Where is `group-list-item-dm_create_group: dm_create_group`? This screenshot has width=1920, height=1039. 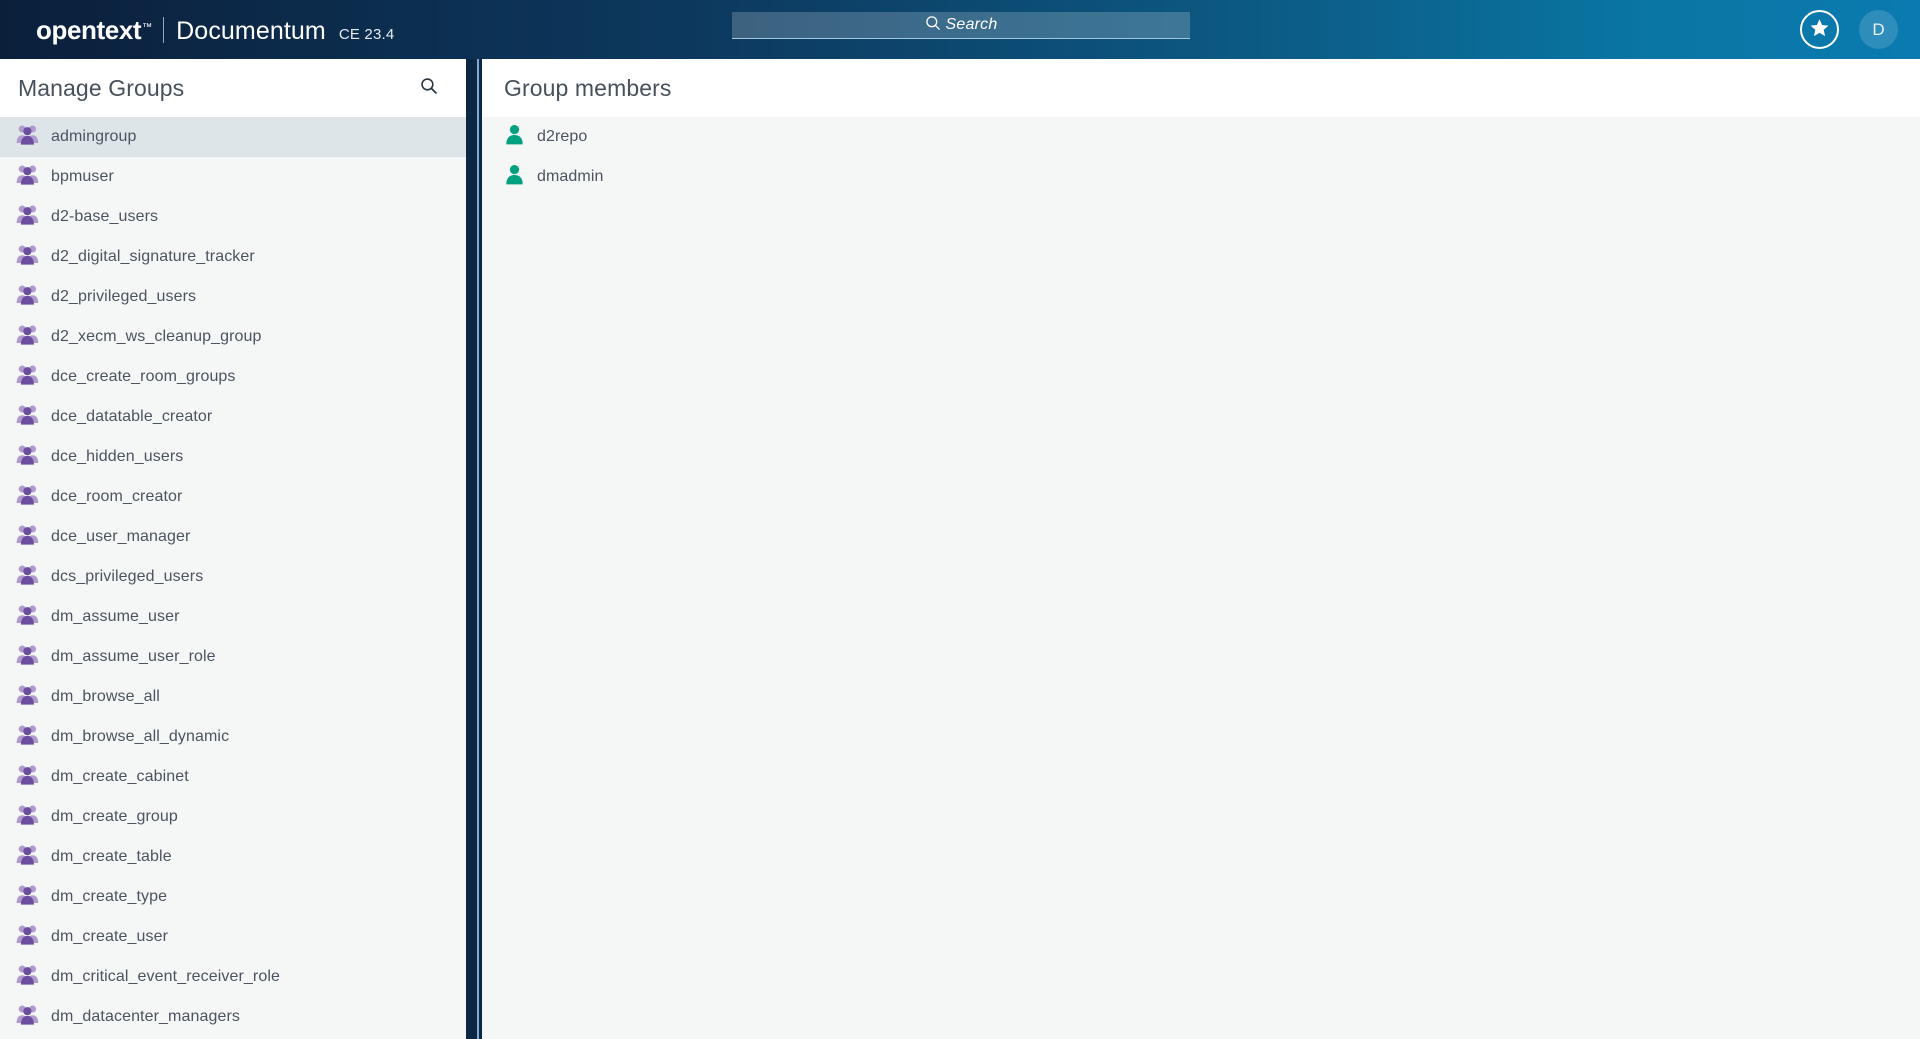 group-list-item-dm_create_group: dm_create_group is located at coordinates (233, 817).